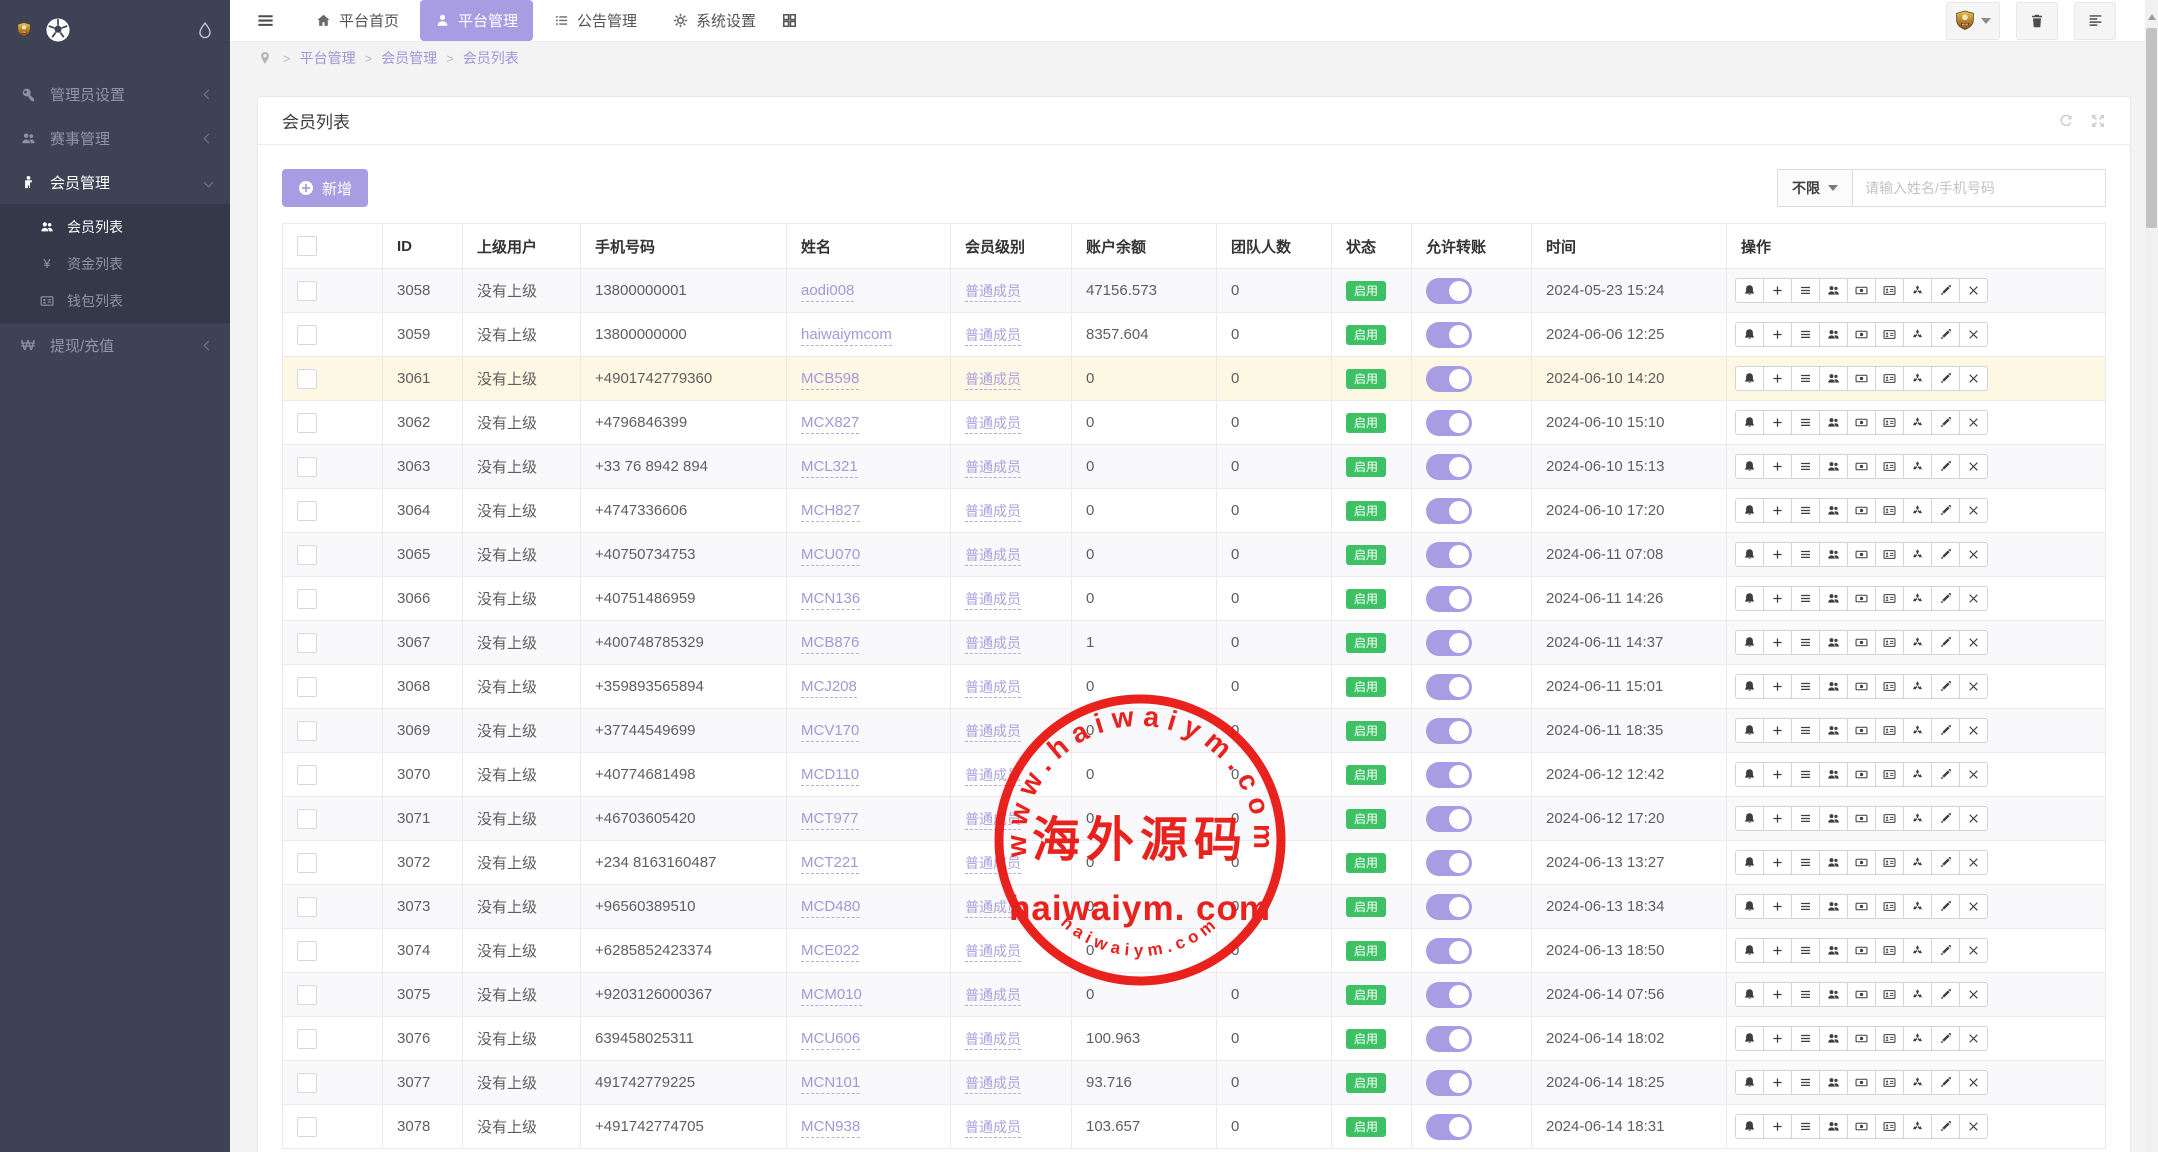 The height and width of the screenshot is (1152, 2158). Describe the element at coordinates (2098, 121) in the screenshot. I see `fullscreen-icon` at that location.